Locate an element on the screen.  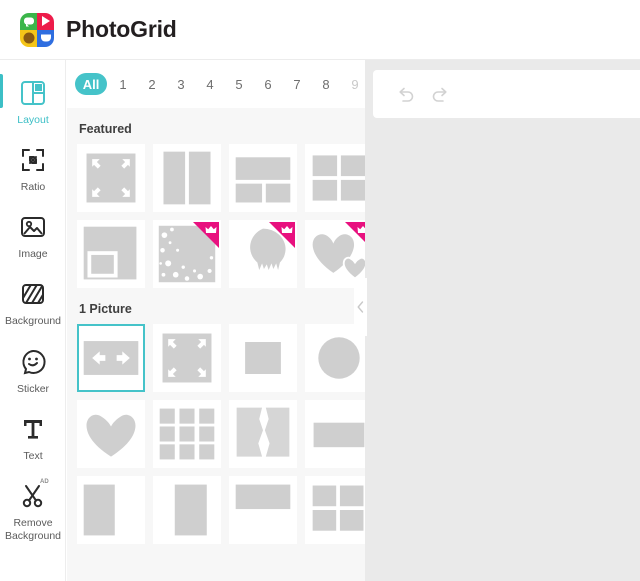
four-grid-small-preview is located at coordinates (338, 508).